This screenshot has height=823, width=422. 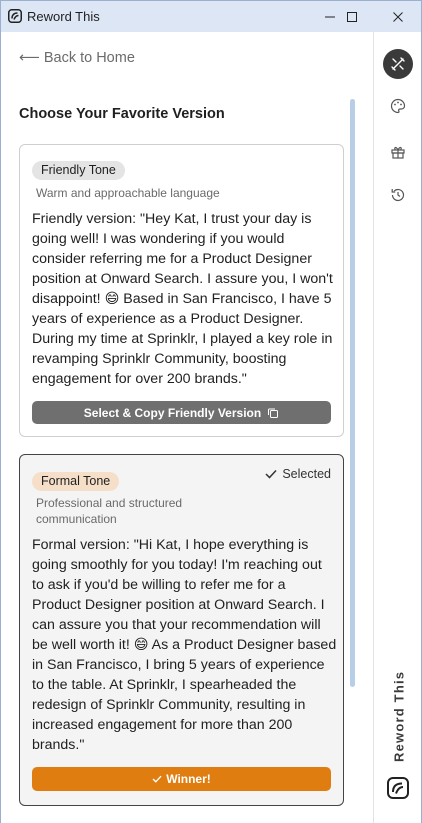 I want to click on tone-tag: Formal Tone, so click(x=76, y=481).